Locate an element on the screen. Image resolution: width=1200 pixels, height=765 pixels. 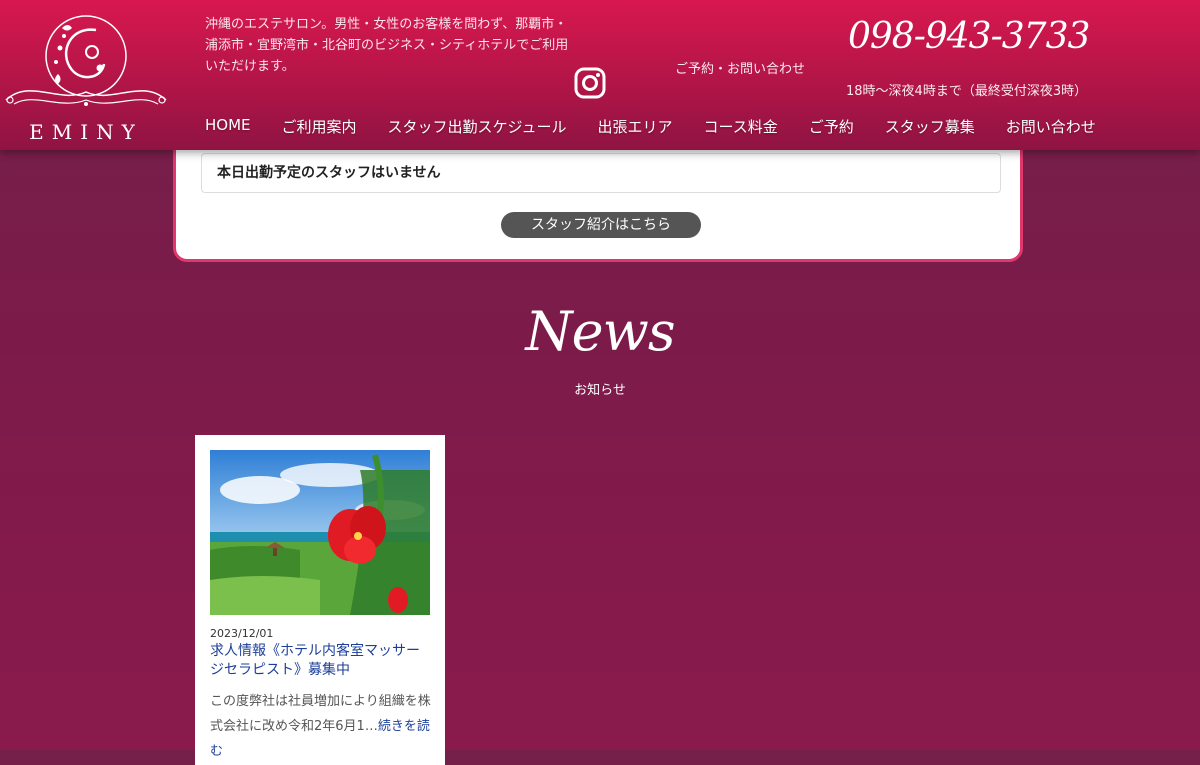
news-subheading: お知らせ is located at coordinates (600, 390).